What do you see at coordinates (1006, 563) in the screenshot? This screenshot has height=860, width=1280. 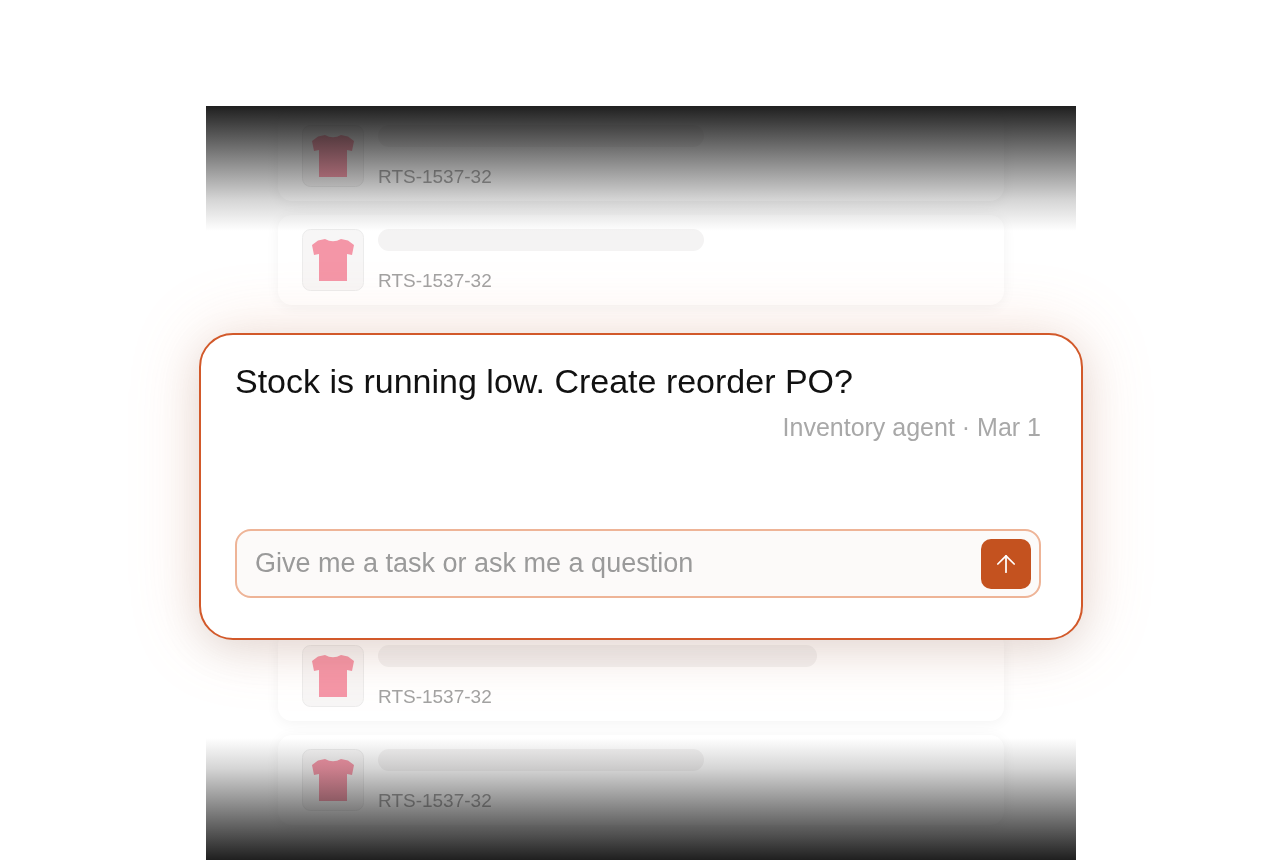 I see `send-button` at bounding box center [1006, 563].